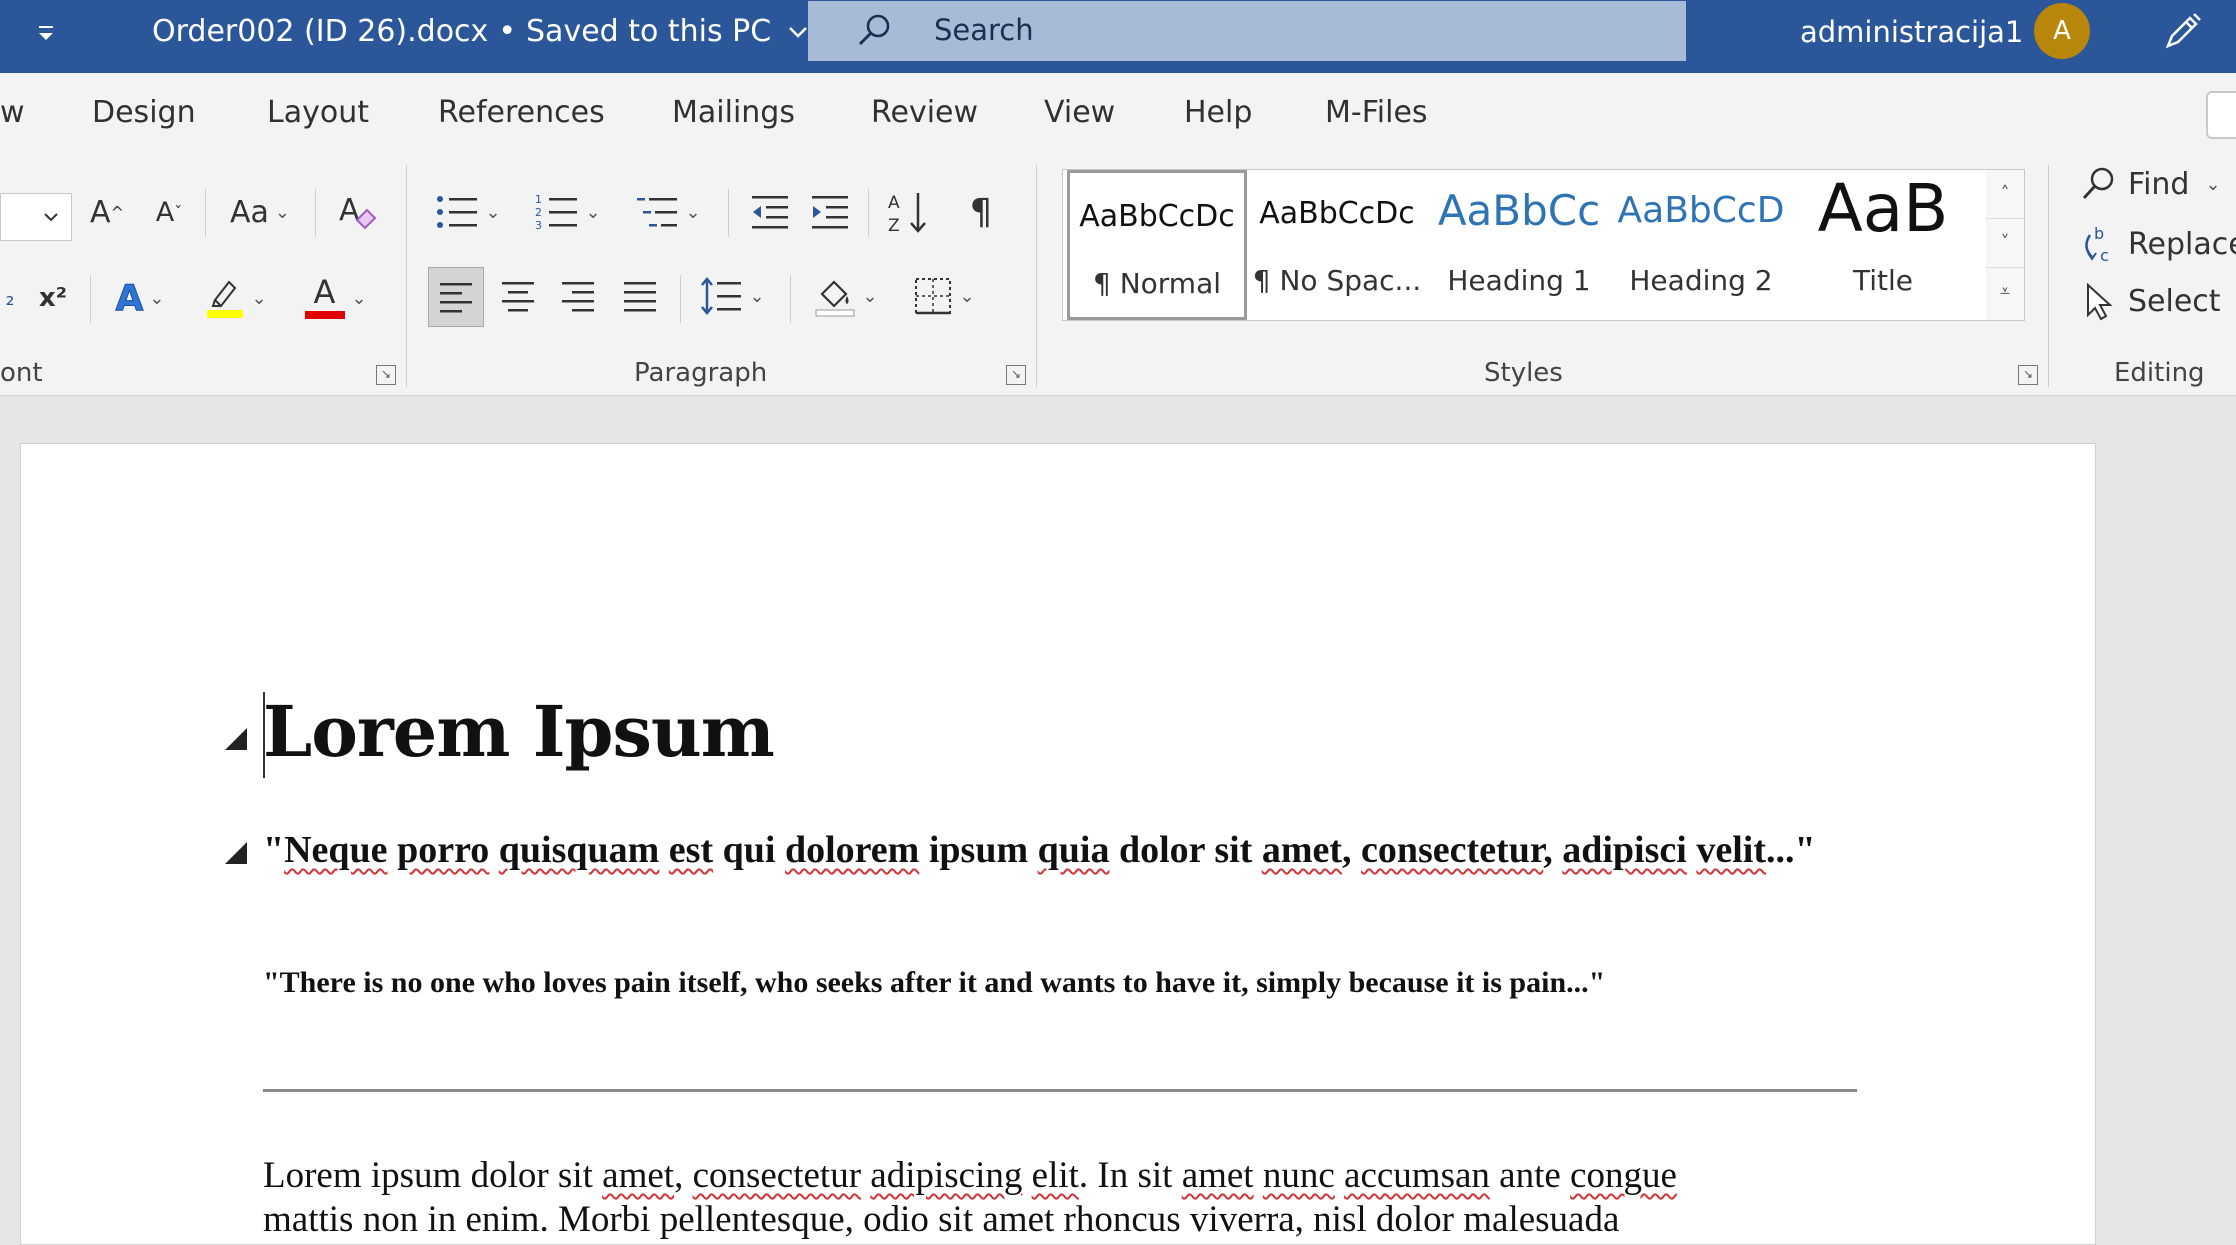  I want to click on clear-formatting-button: A, so click(357, 212).